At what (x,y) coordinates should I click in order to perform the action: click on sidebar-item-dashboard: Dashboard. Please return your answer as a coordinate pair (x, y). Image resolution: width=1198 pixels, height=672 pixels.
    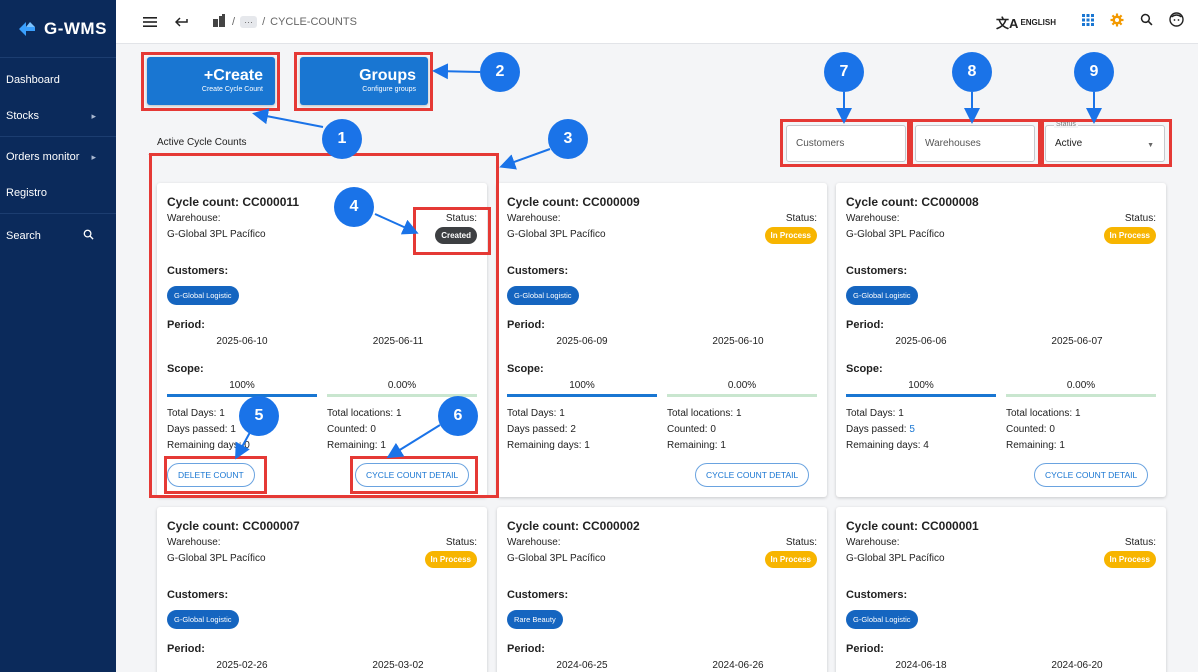
    Looking at the image, I should click on (58, 80).